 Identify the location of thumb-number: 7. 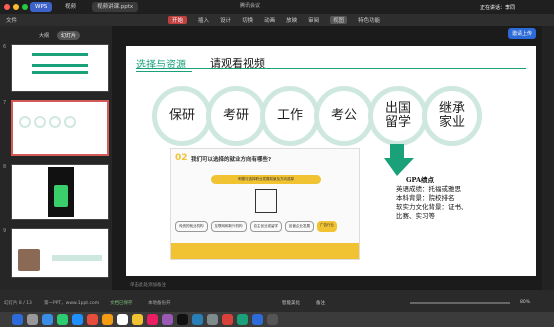
(5, 103).